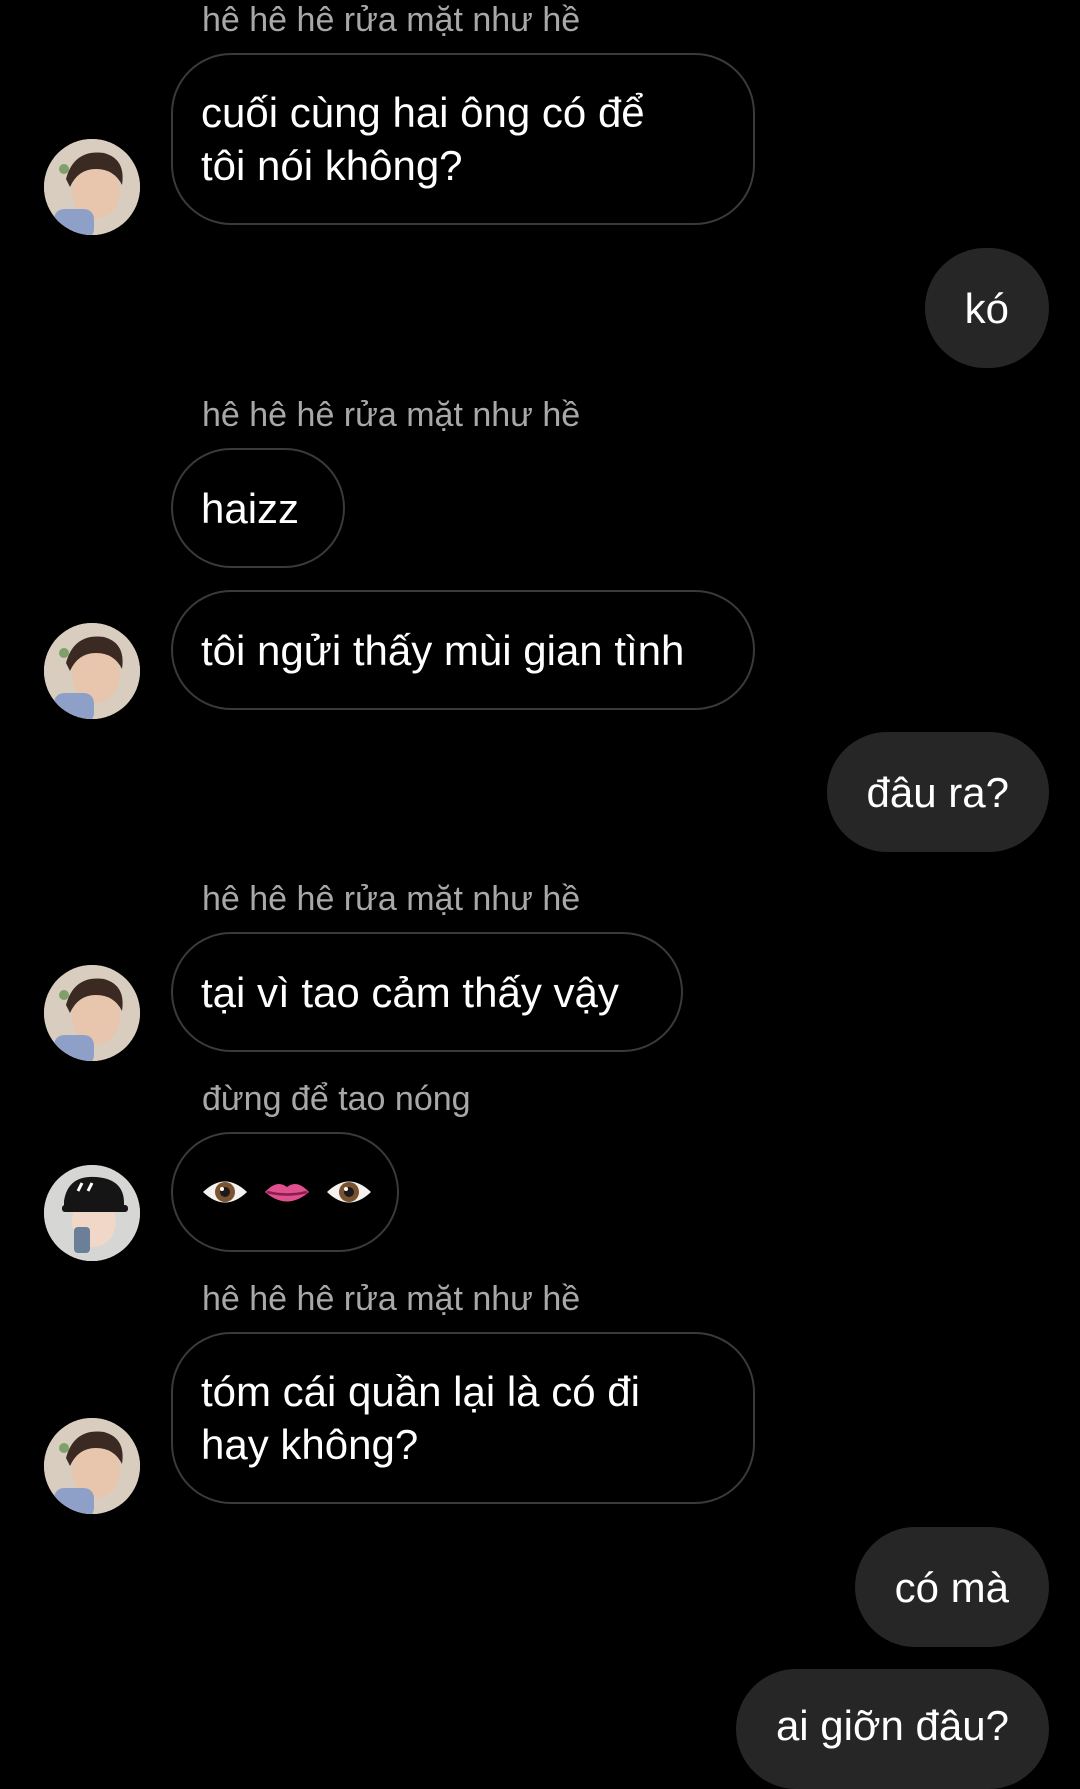  I want to click on message-text-line: tóm cái quần lại là có đi, so click(420, 1391).